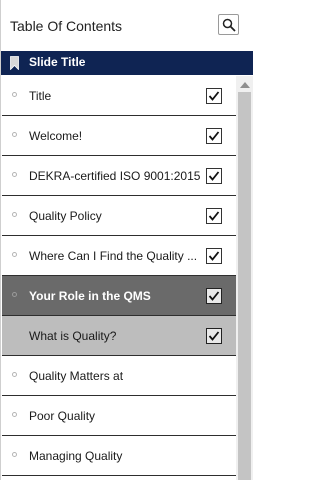 Image resolution: width=320 pixels, height=480 pixels. I want to click on slide-list-item: Your Role in the QMS, so click(119, 296).